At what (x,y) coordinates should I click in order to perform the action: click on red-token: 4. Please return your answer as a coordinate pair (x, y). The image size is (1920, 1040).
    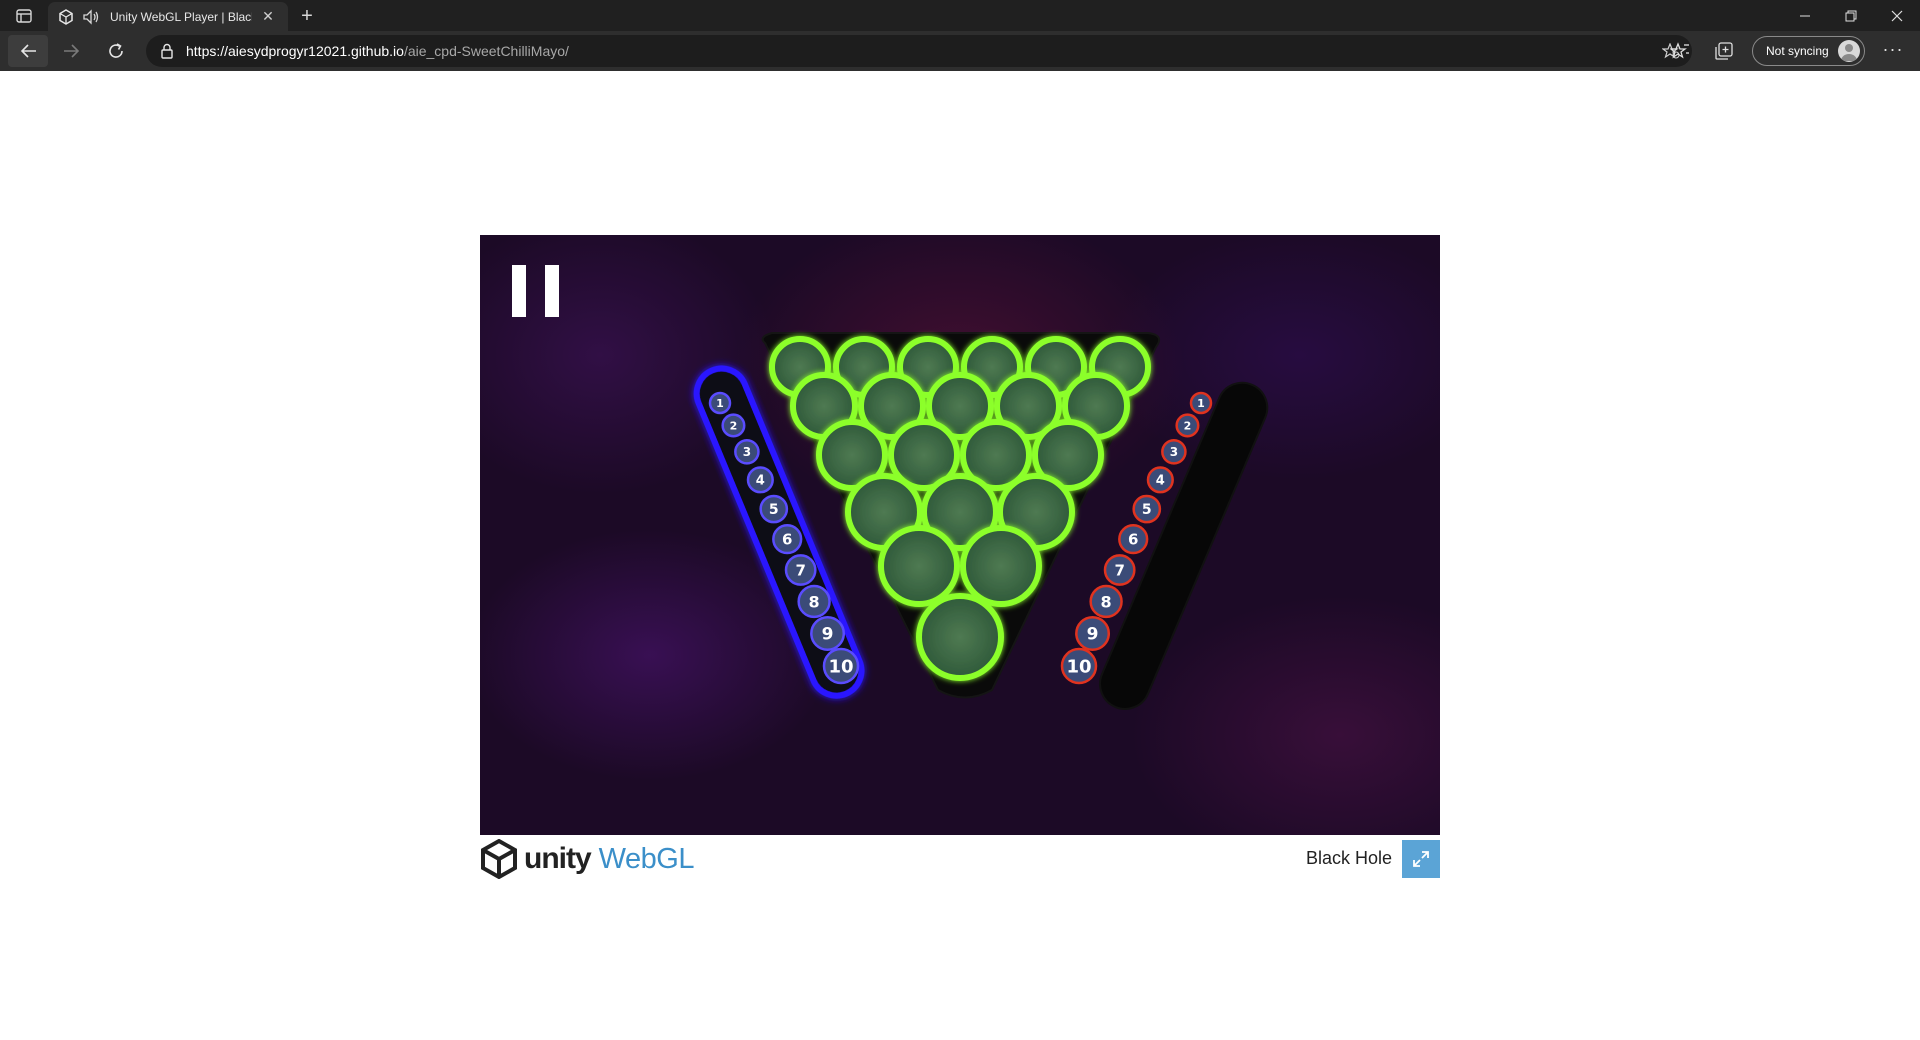
    Looking at the image, I should click on (1160, 480).